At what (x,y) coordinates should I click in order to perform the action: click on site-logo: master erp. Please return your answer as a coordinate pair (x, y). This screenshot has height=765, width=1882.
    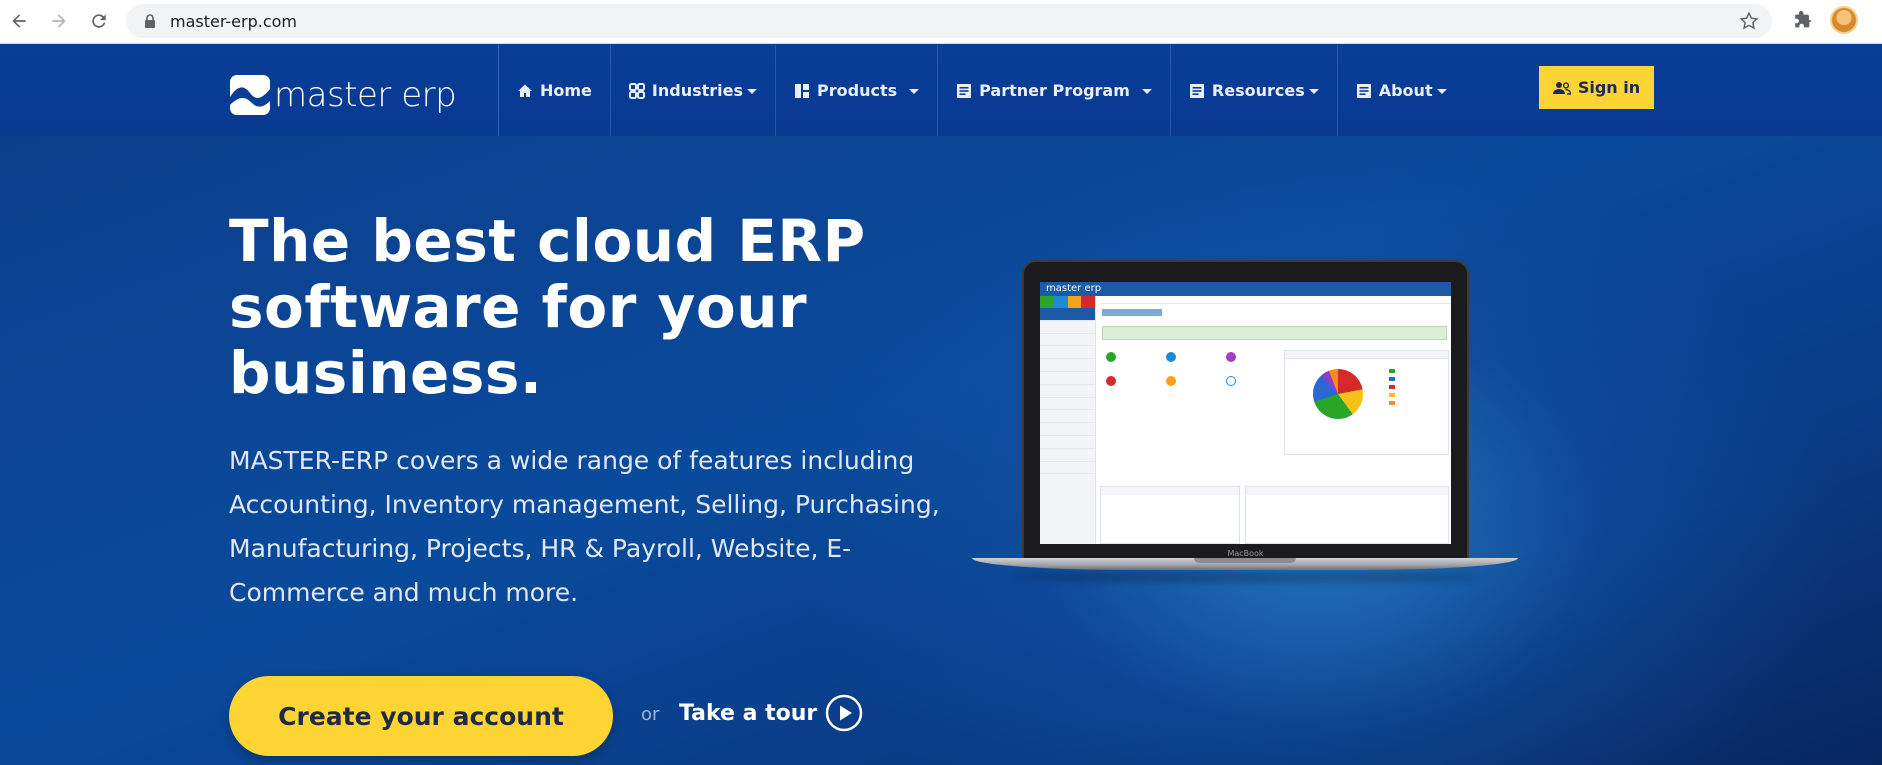
    Looking at the image, I should click on (343, 95).